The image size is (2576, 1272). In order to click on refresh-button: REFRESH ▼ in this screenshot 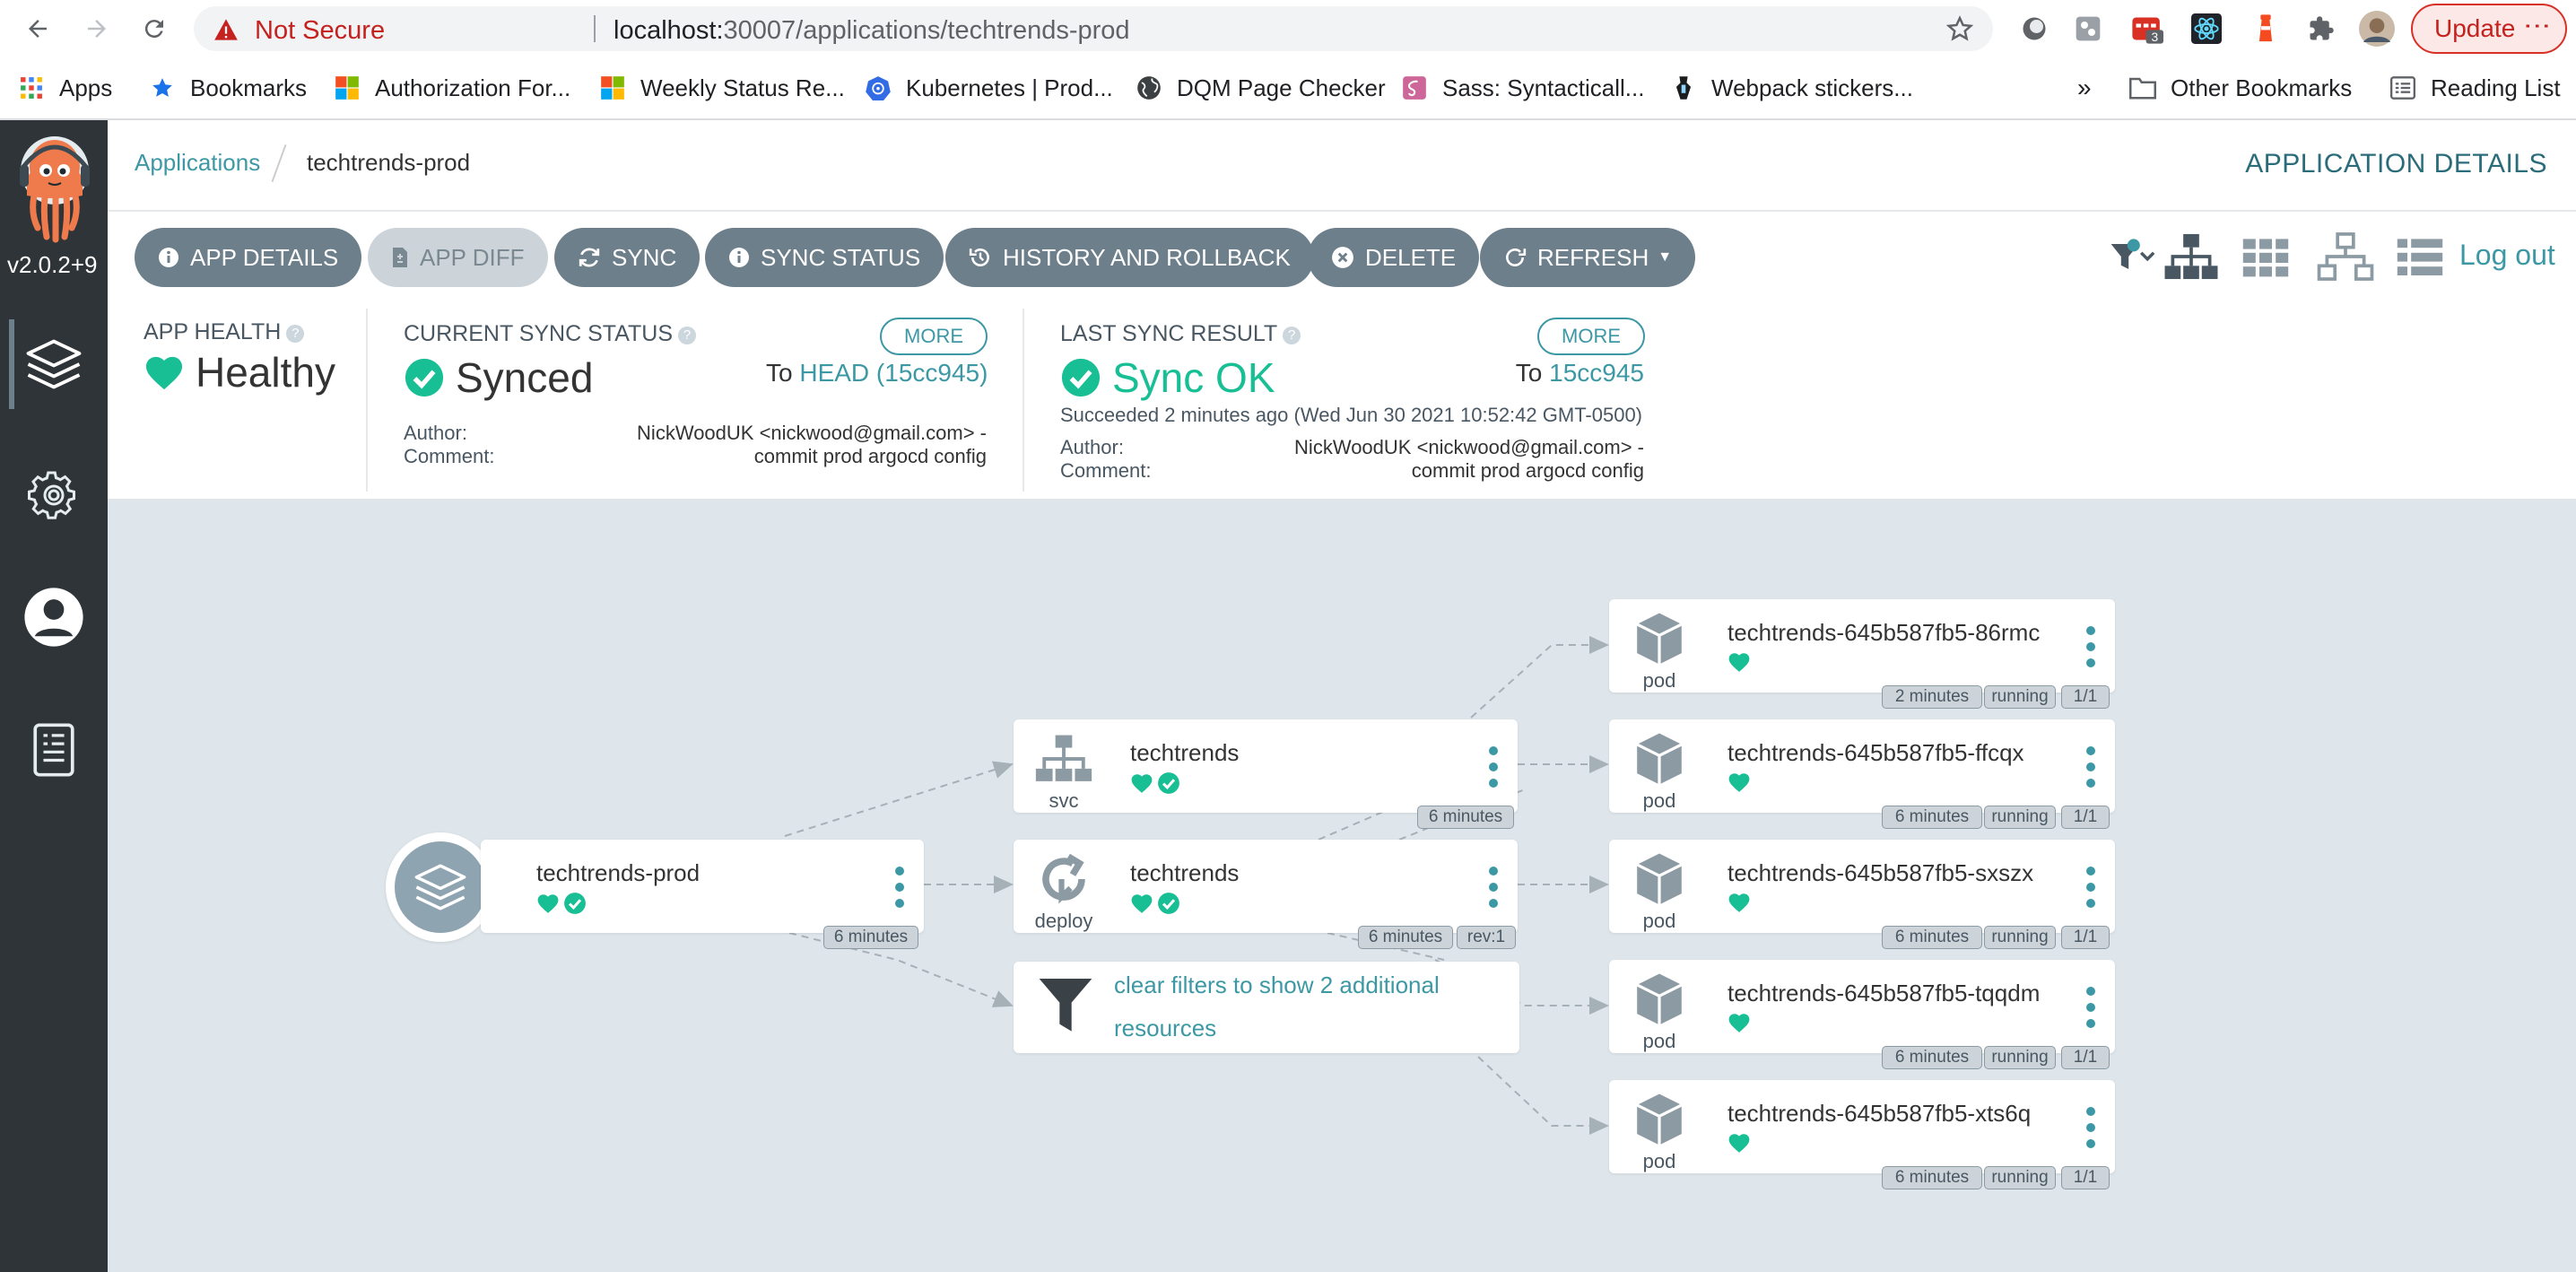, I will do `click(1588, 257)`.